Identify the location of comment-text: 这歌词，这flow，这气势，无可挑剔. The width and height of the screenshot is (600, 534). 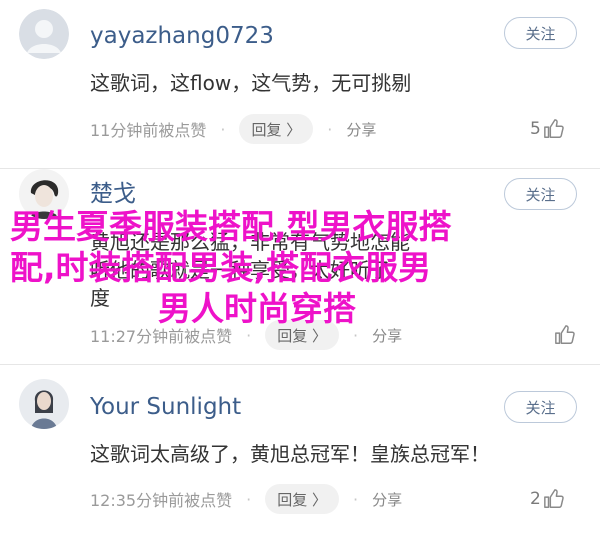
(251, 83).